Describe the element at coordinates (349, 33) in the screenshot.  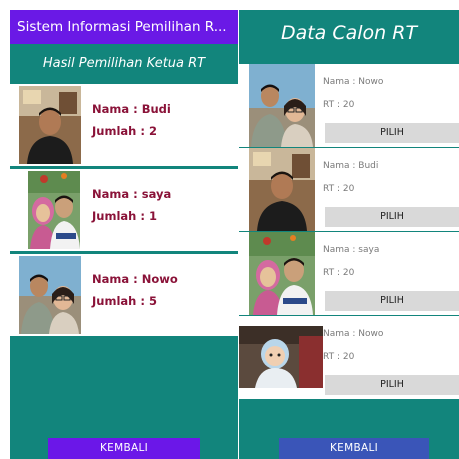
I see `page-title: Data Calon RT` at that location.